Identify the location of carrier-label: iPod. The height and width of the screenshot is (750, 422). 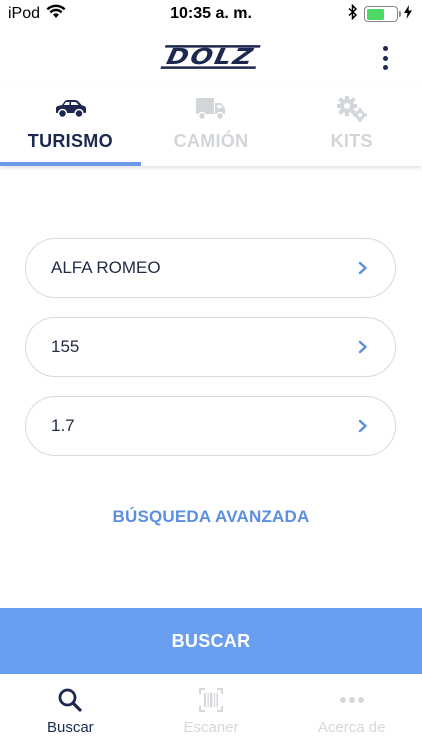
(24, 13).